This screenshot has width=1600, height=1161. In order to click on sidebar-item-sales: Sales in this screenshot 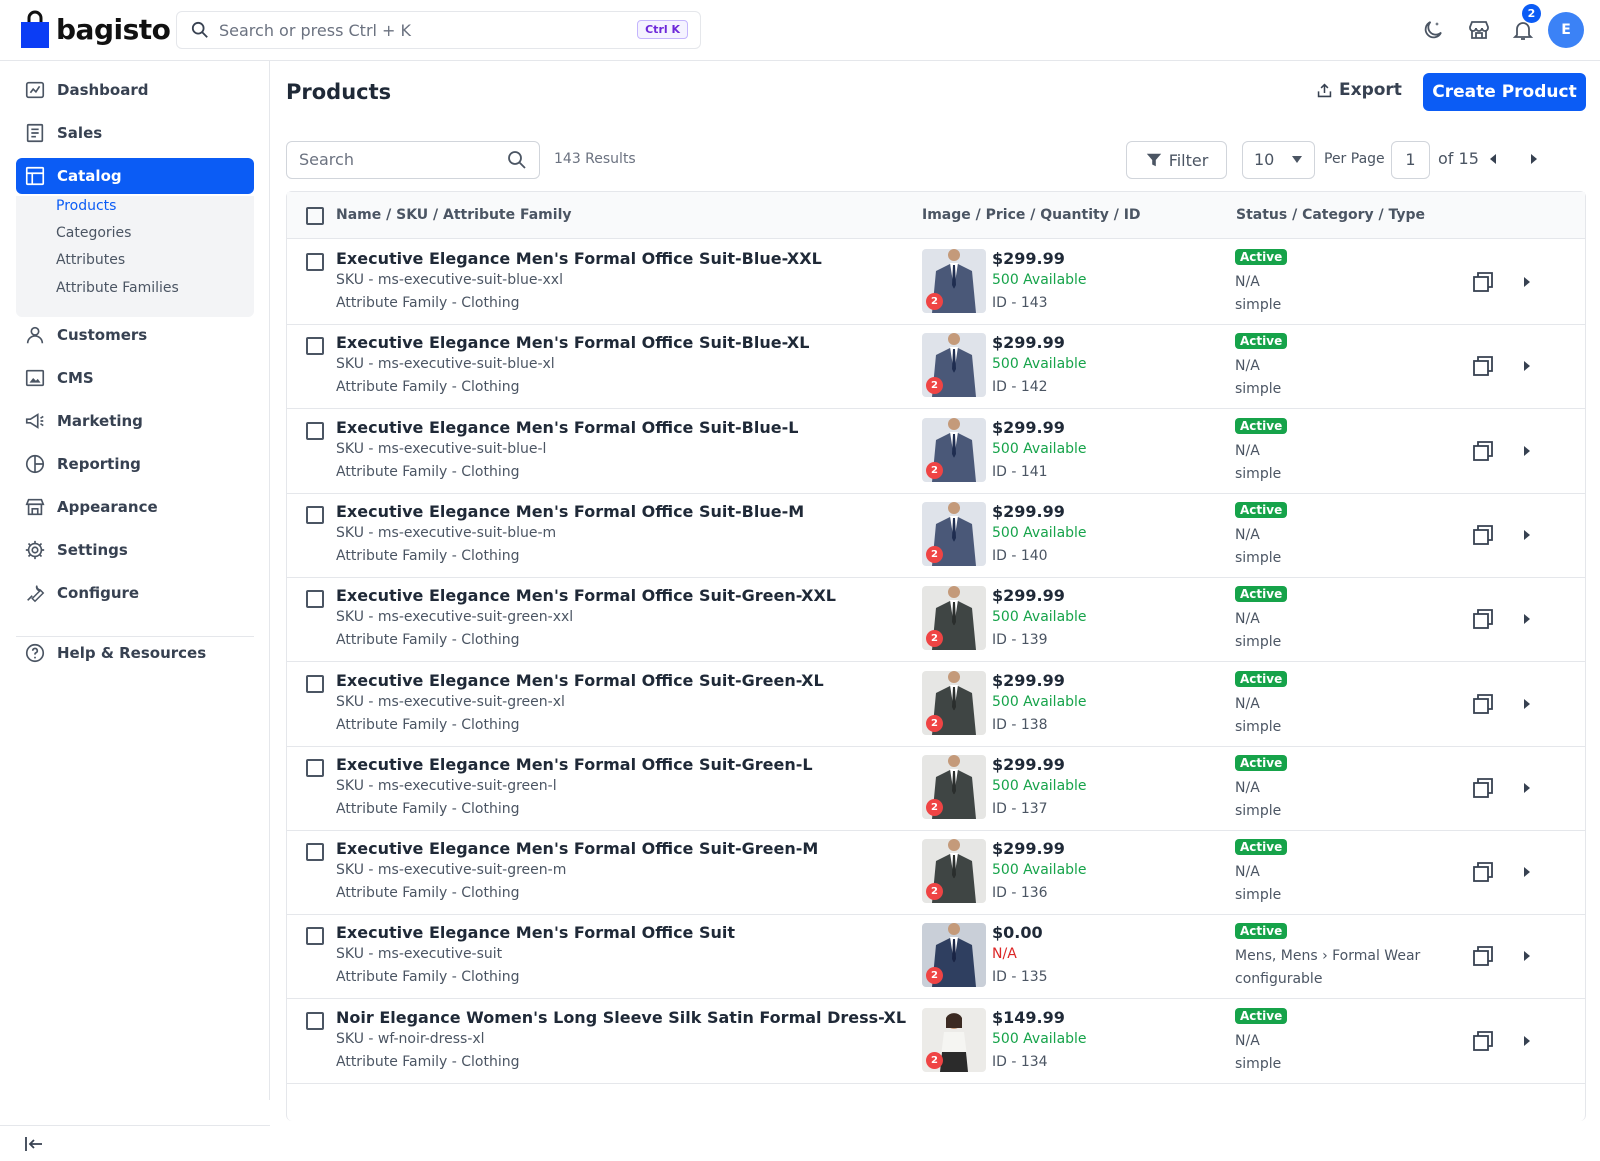, I will do `click(135, 133)`.